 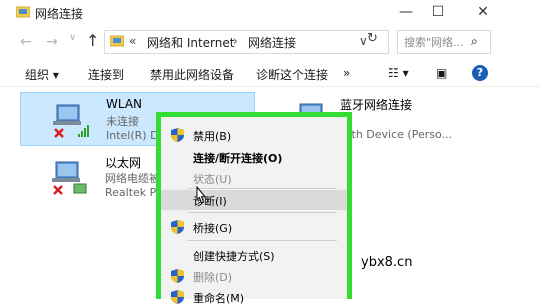 I want to click on recent-locations-button: ∨, so click(x=72, y=37).